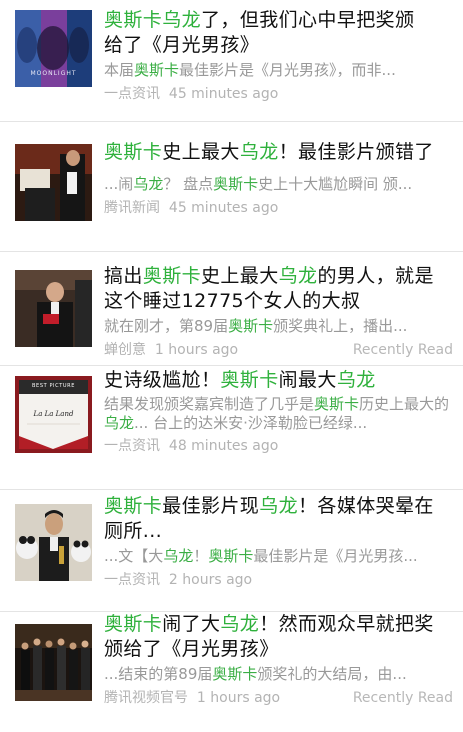 The width and height of the screenshot is (463, 732). Describe the element at coordinates (356, 152) in the screenshot. I see `headline-text: ！最佳影片颁错了` at that location.